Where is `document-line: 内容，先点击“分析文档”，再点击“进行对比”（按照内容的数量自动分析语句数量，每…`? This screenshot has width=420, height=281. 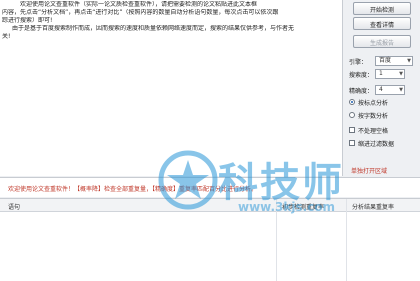
document-line: 内容，先点击“分析文档”，再点击“进行对比”（按照内容的数量自动分析语句数量，每… is located at coordinates (140, 12).